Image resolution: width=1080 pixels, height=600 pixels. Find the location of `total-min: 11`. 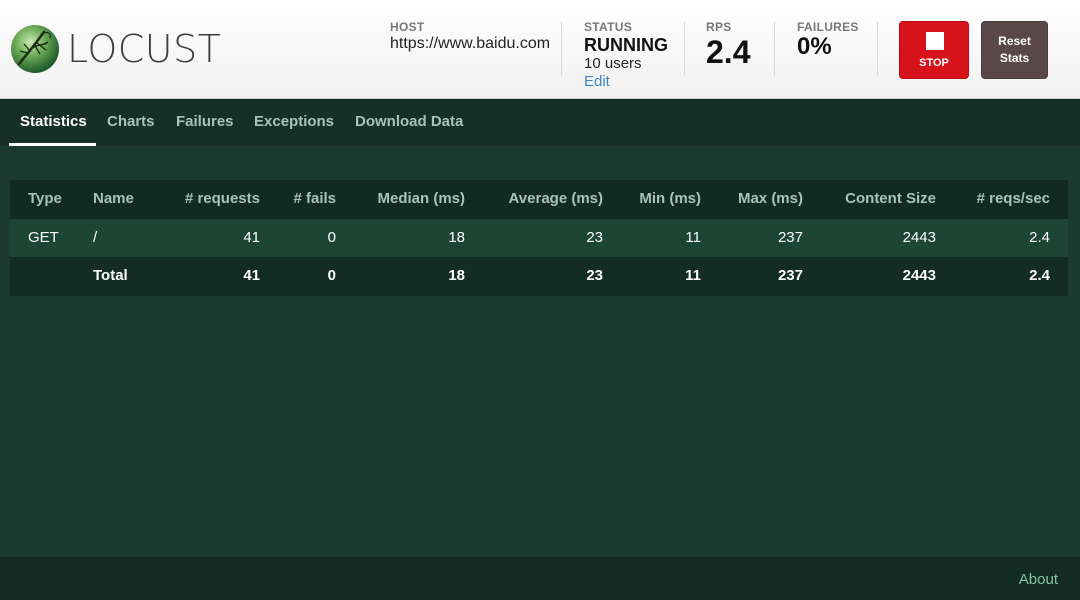

total-min: 11 is located at coordinates (693, 275).